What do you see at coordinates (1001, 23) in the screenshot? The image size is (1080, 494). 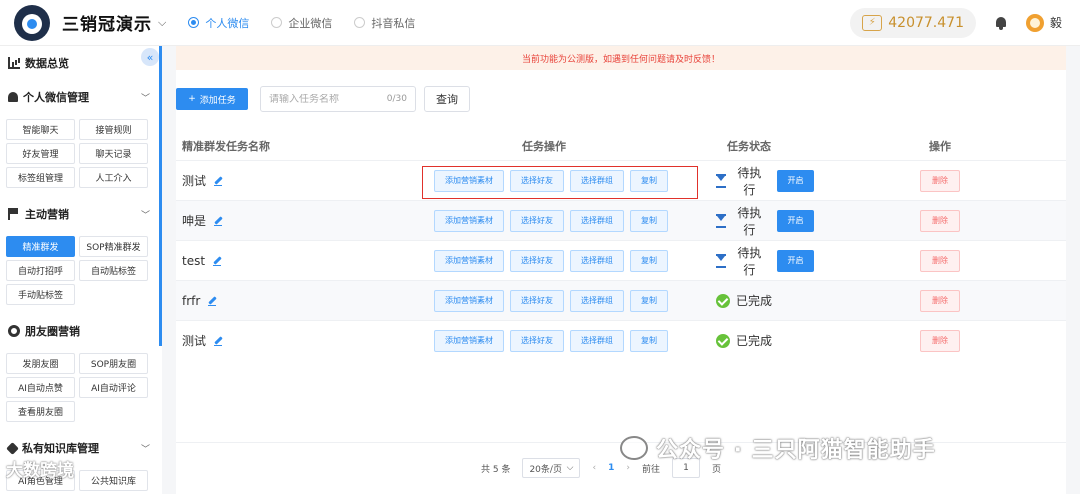 I see `notification-bell-icon` at bounding box center [1001, 23].